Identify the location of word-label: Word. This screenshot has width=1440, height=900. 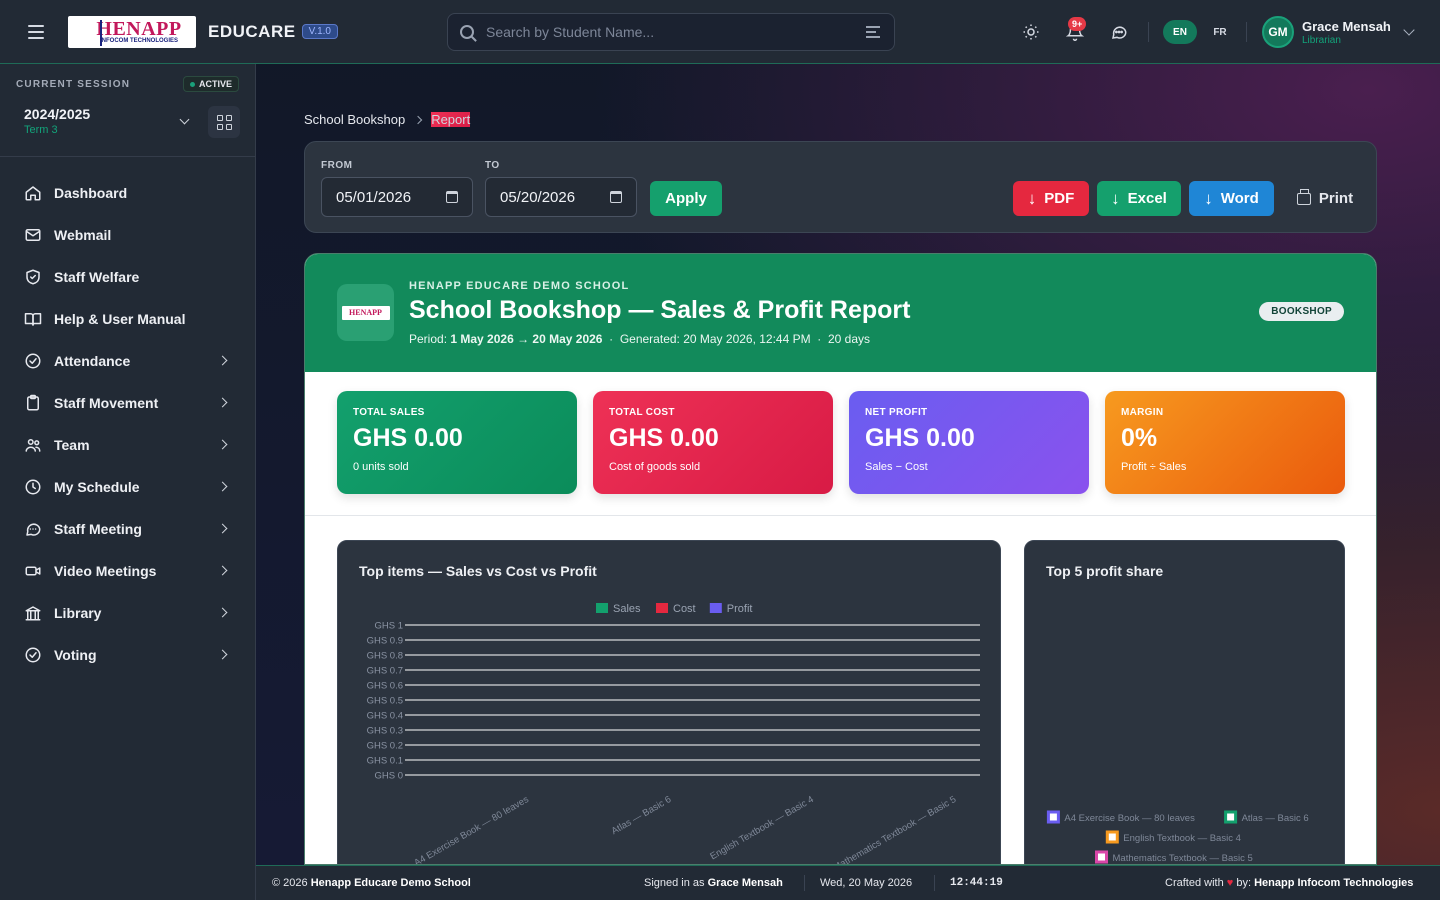
(1239, 198).